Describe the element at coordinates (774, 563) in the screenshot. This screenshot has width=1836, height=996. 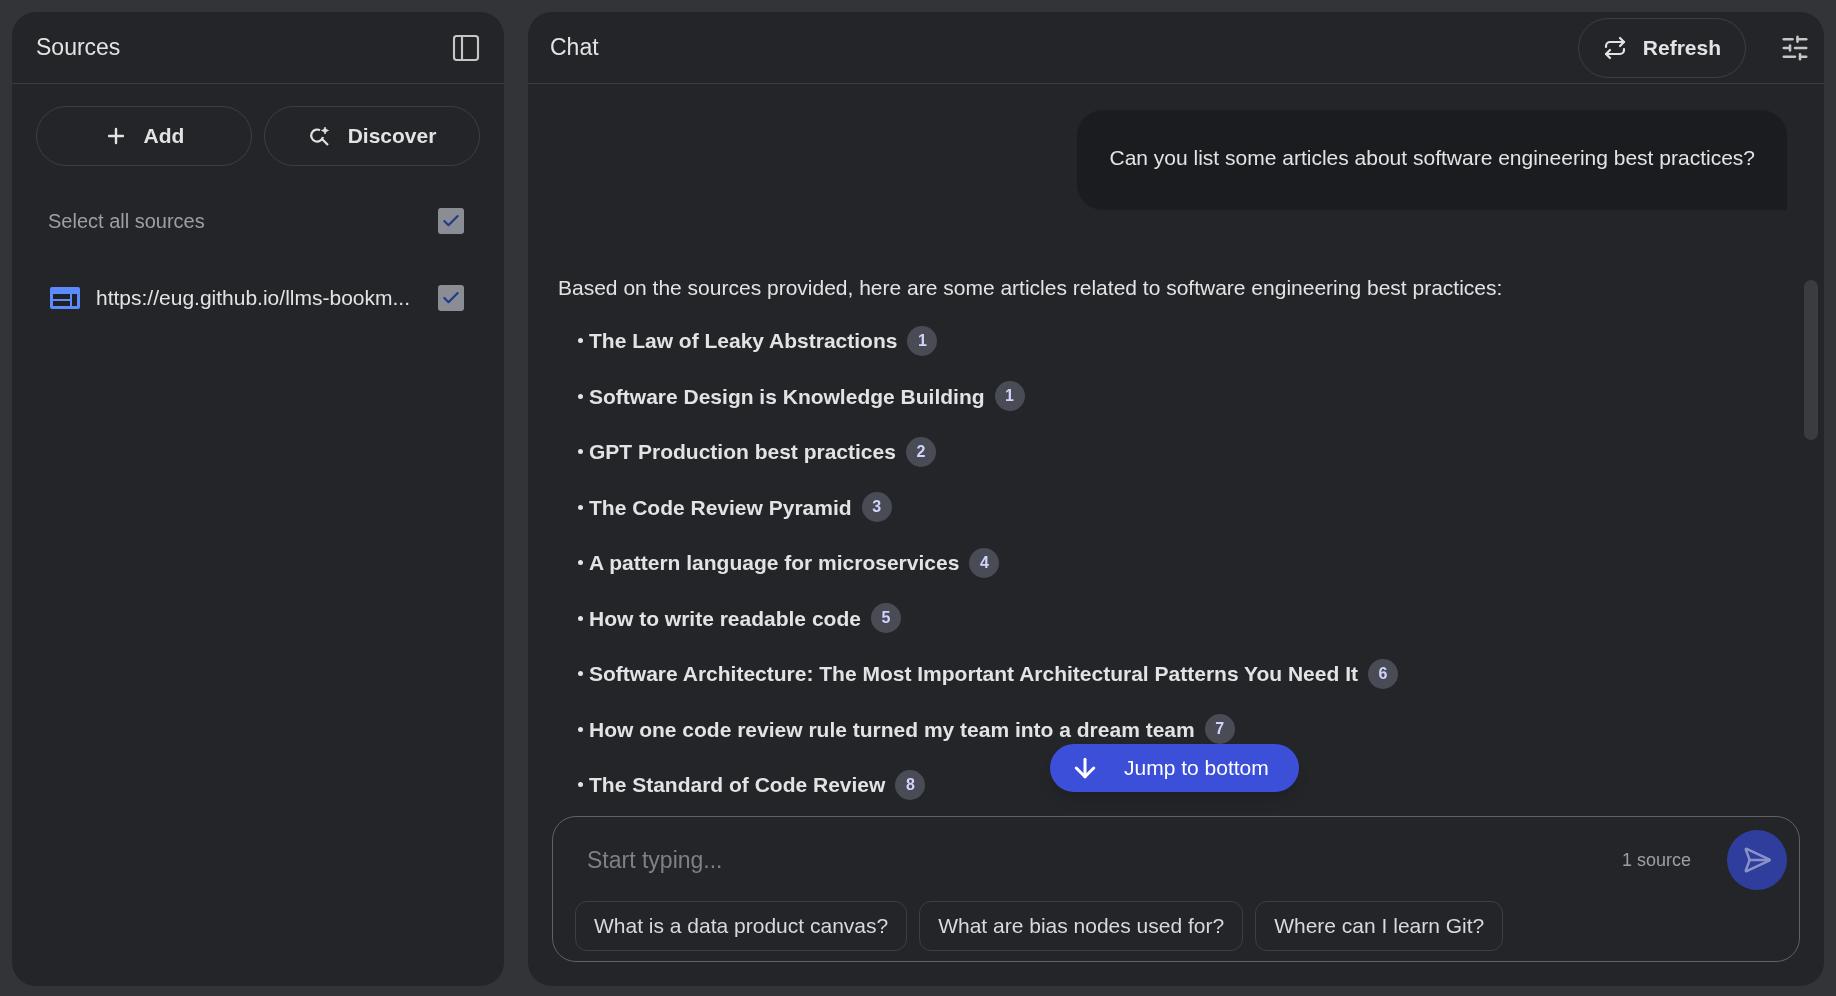
I see `article-title: A pattern language for microservices` at that location.